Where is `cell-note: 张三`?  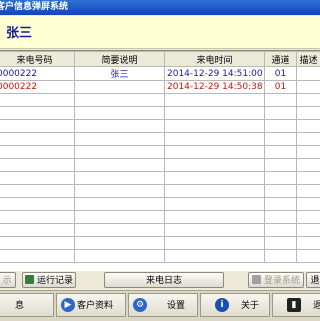 cell-note: 张三 is located at coordinates (120, 74).